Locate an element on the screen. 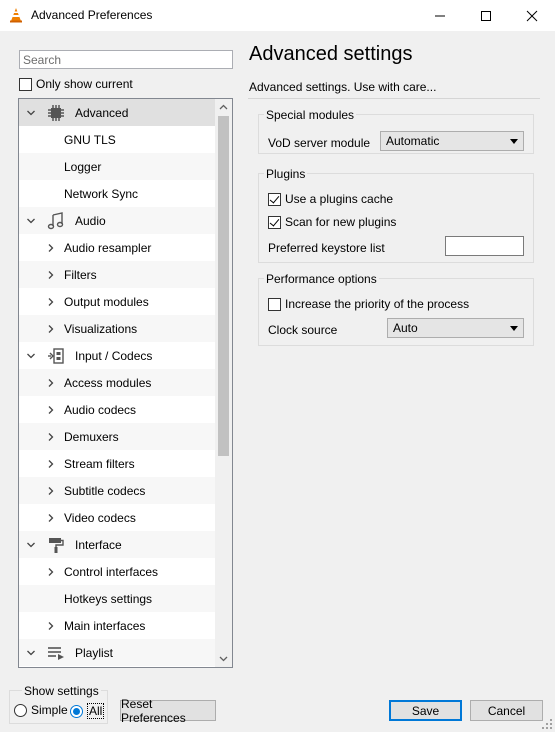 This screenshot has width=555, height=732. tree-item-label: Subtitle codecs is located at coordinates (105, 490).